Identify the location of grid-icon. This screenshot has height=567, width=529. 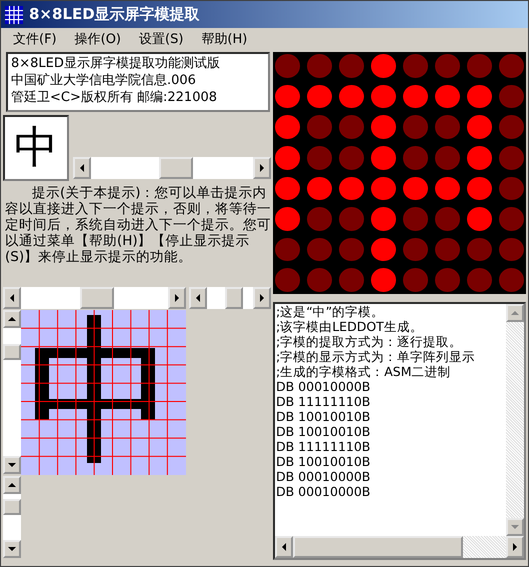
(14, 15).